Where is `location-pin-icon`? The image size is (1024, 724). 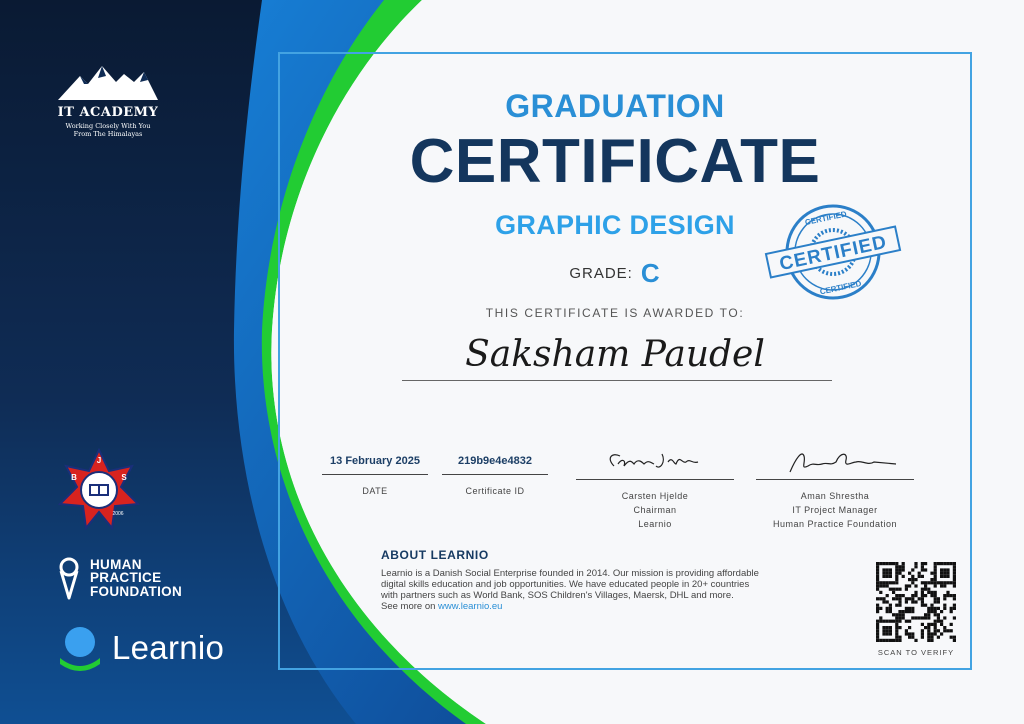 location-pin-icon is located at coordinates (69, 578).